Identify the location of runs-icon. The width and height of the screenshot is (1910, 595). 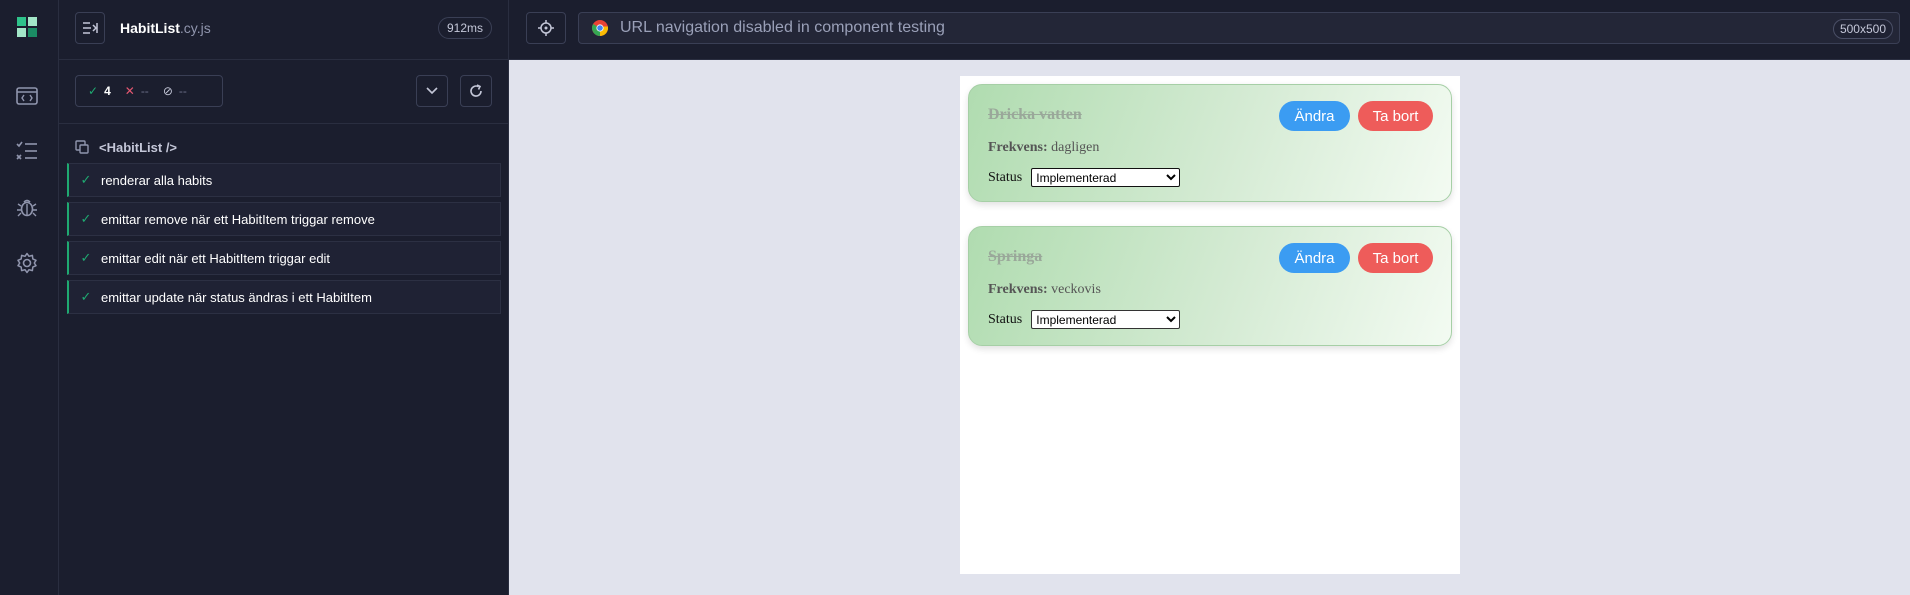
(27, 151).